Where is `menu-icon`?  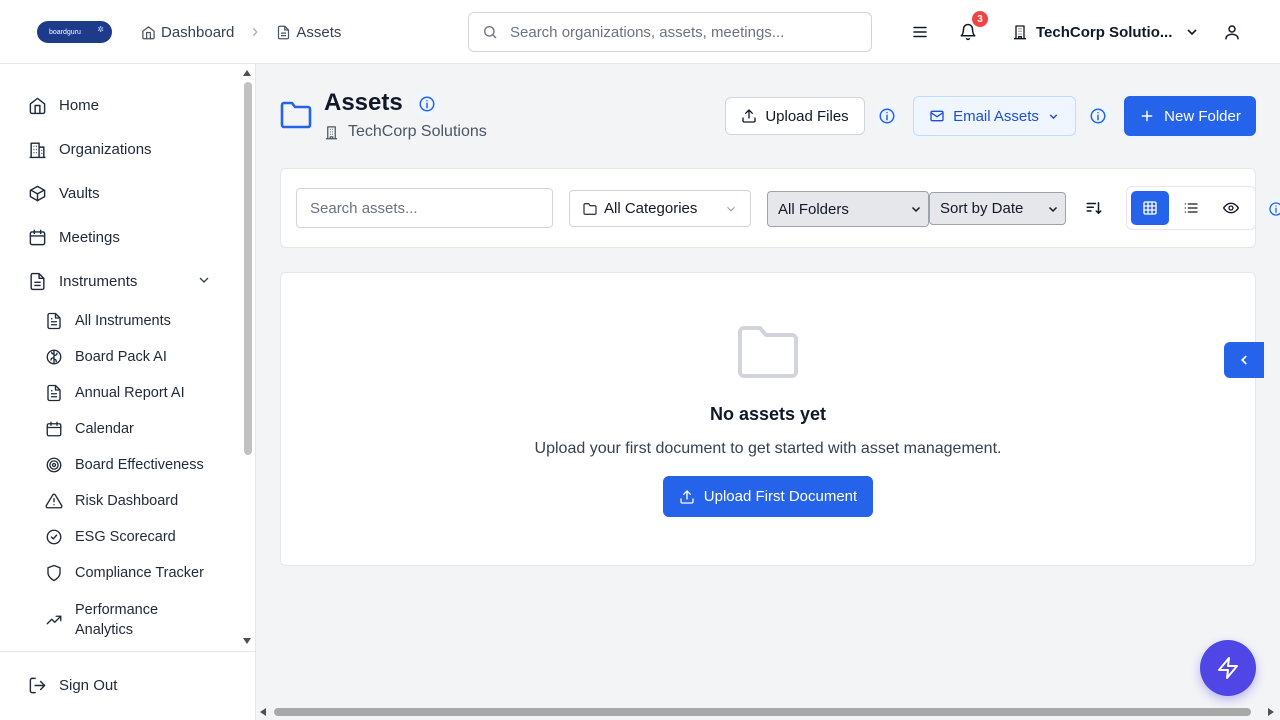 menu-icon is located at coordinates (920, 32).